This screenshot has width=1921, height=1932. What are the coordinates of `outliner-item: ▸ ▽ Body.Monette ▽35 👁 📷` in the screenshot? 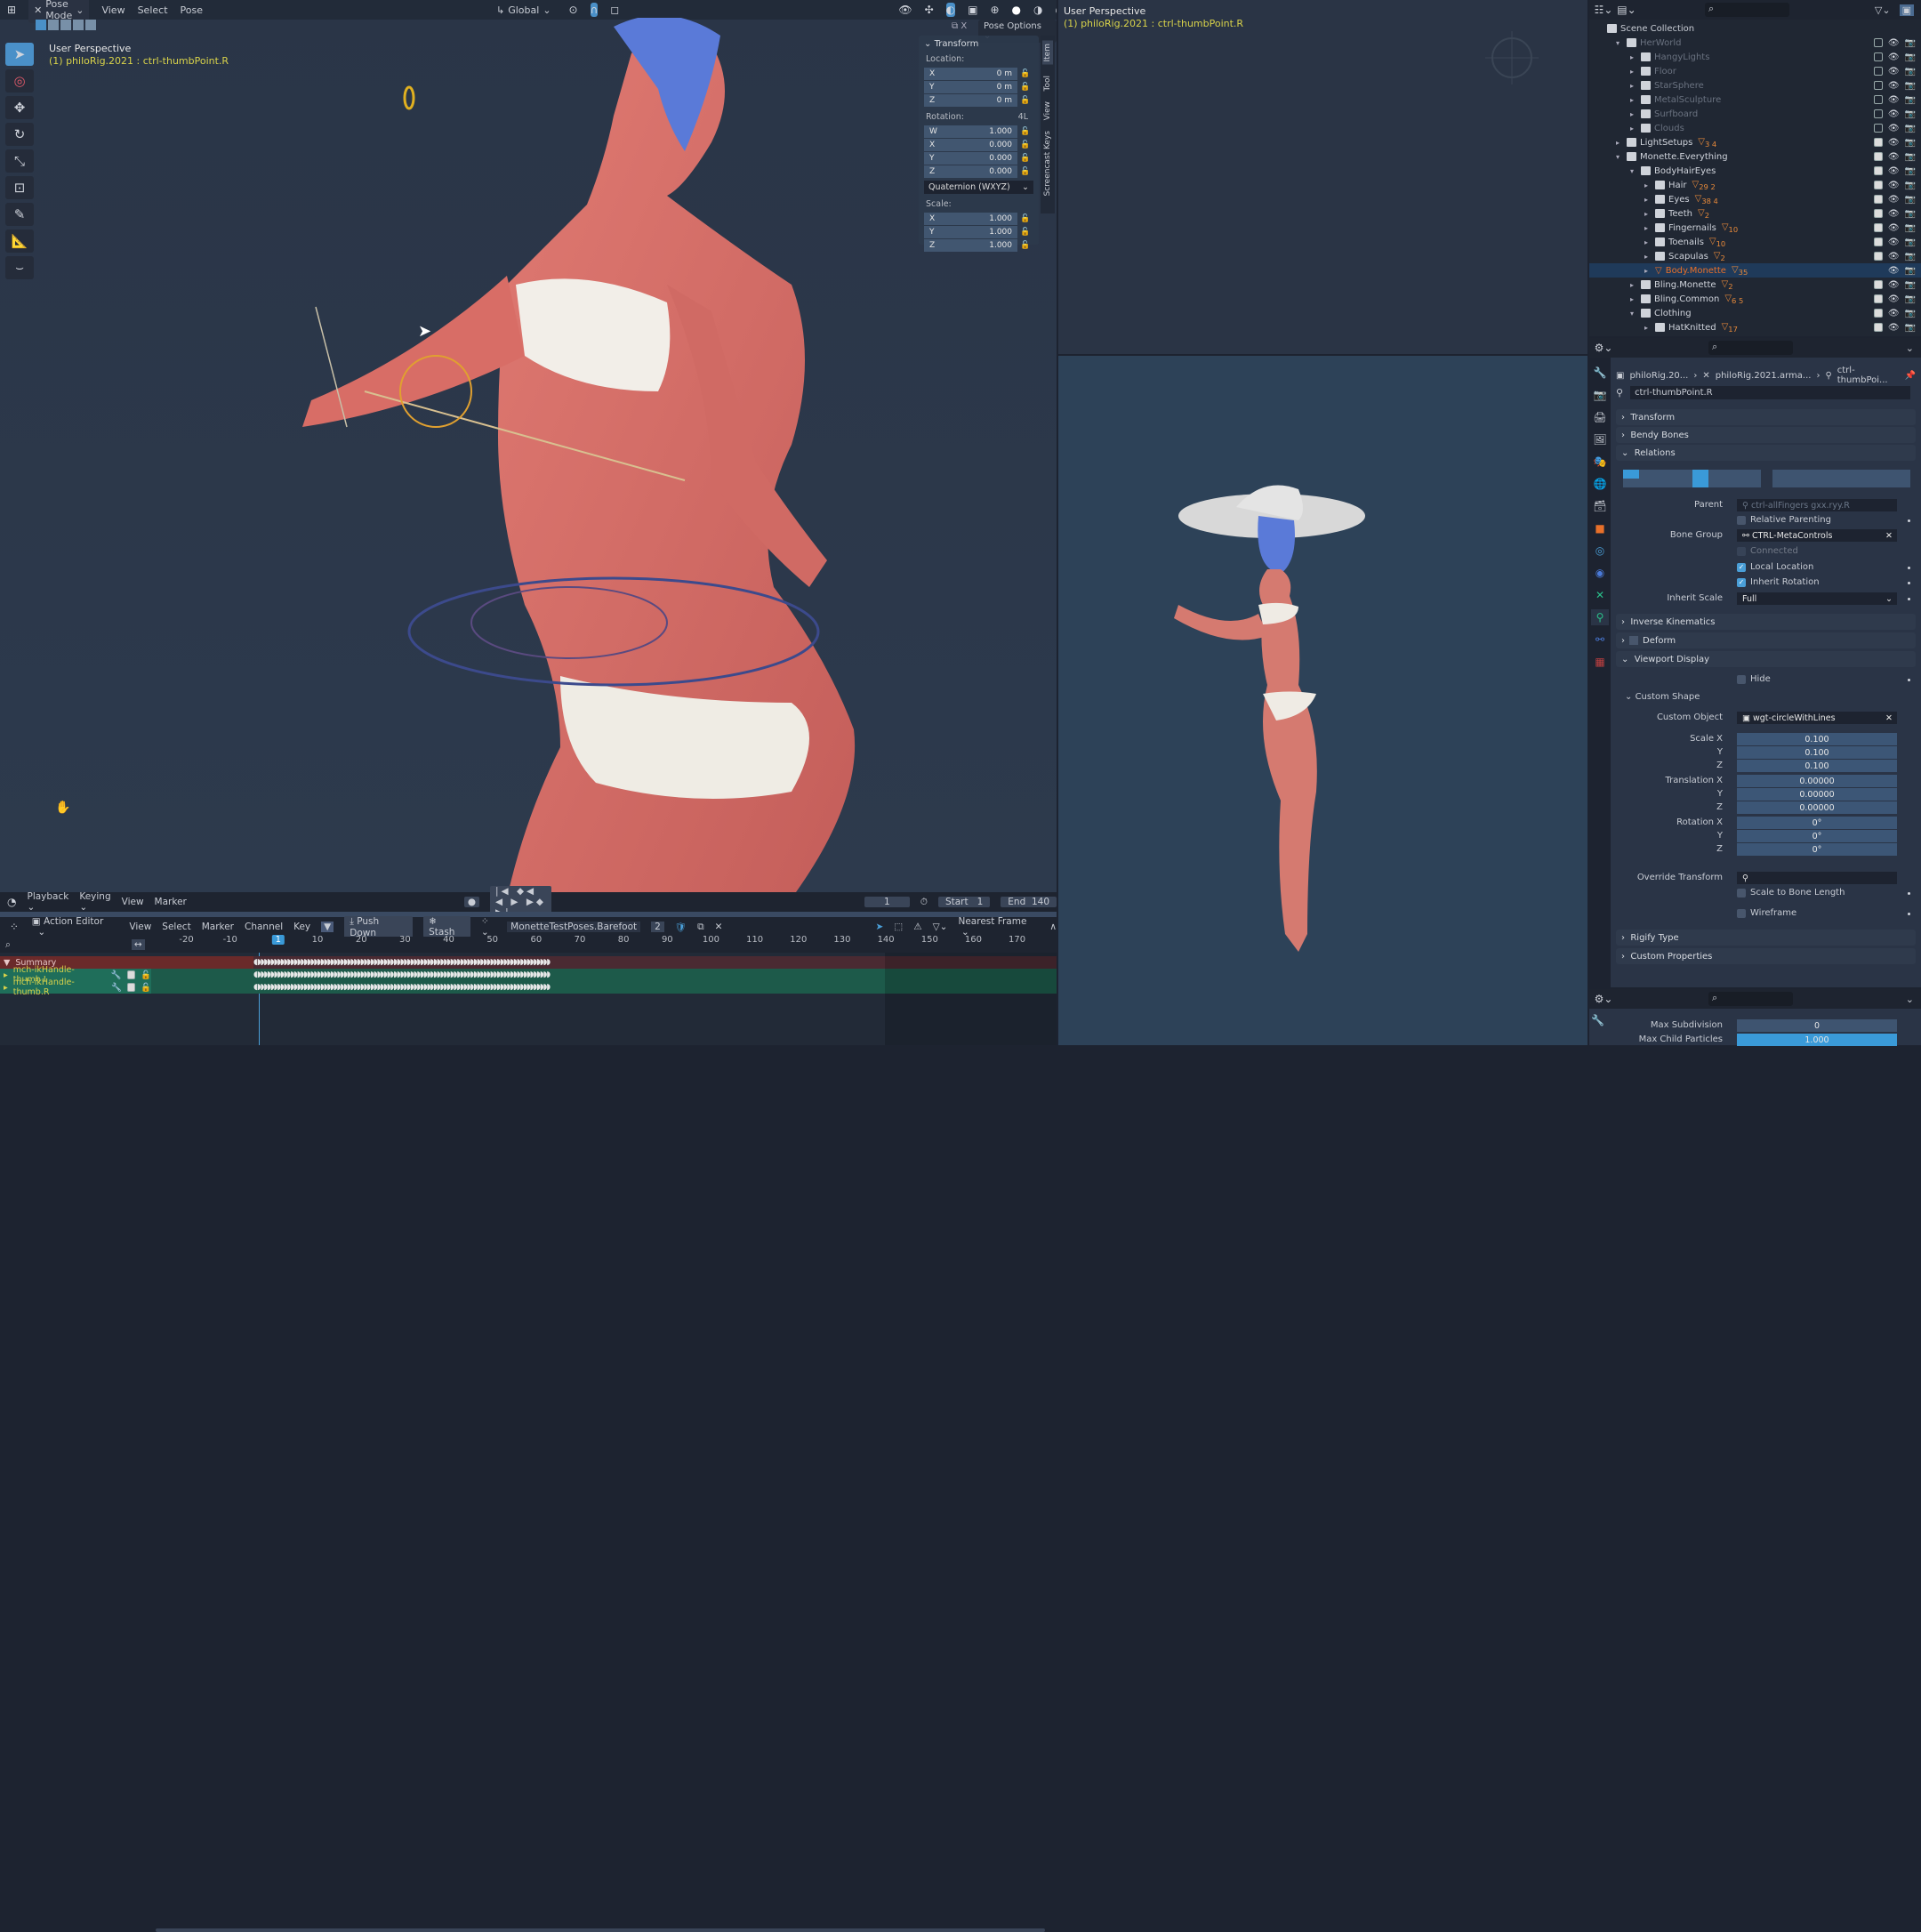 It's located at (1755, 270).